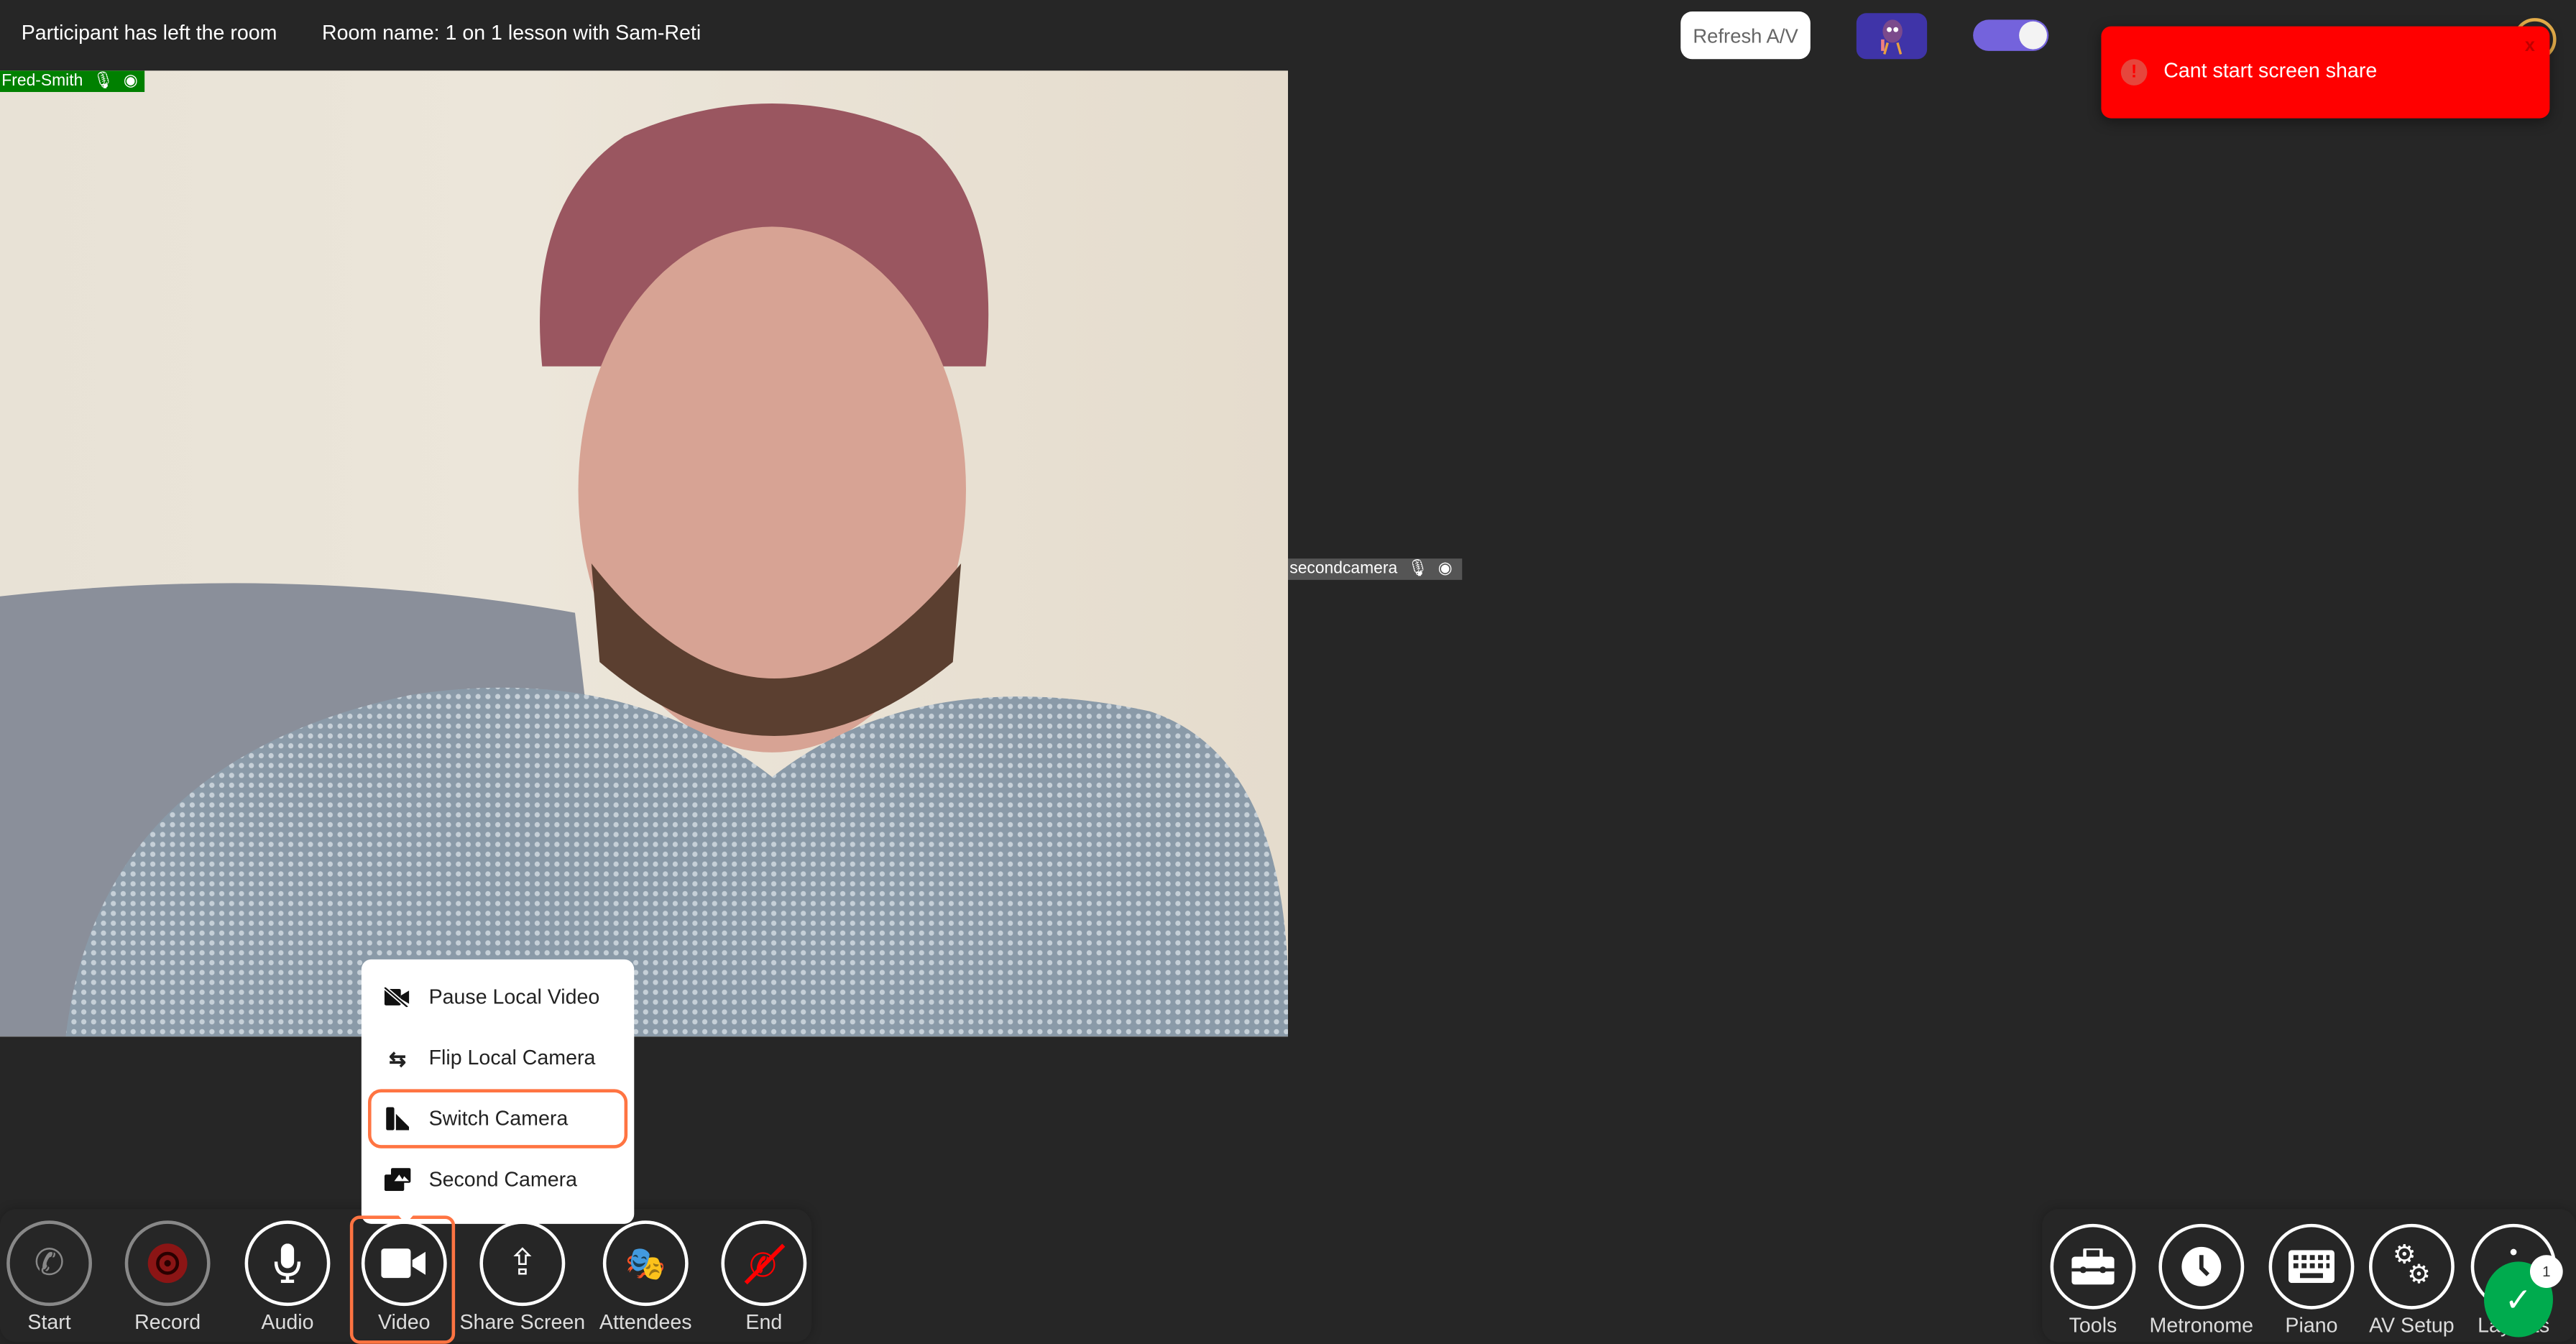 The height and width of the screenshot is (1344, 2576). What do you see at coordinates (42, 81) in the screenshot?
I see `participant-name: Fred-Smith` at bounding box center [42, 81].